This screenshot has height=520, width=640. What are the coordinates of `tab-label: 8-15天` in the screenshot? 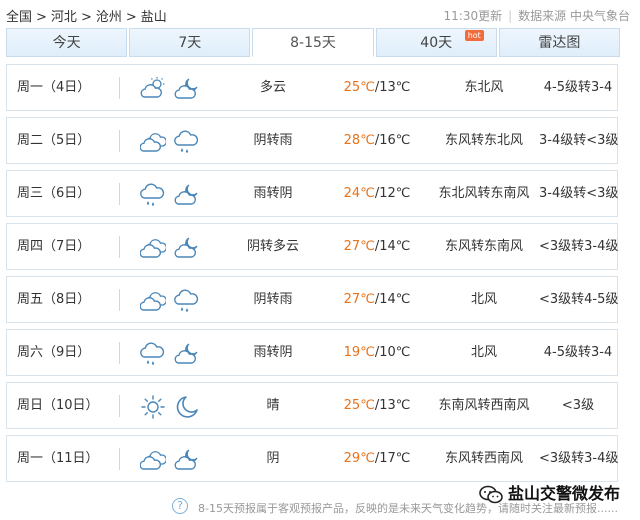 It's located at (313, 43).